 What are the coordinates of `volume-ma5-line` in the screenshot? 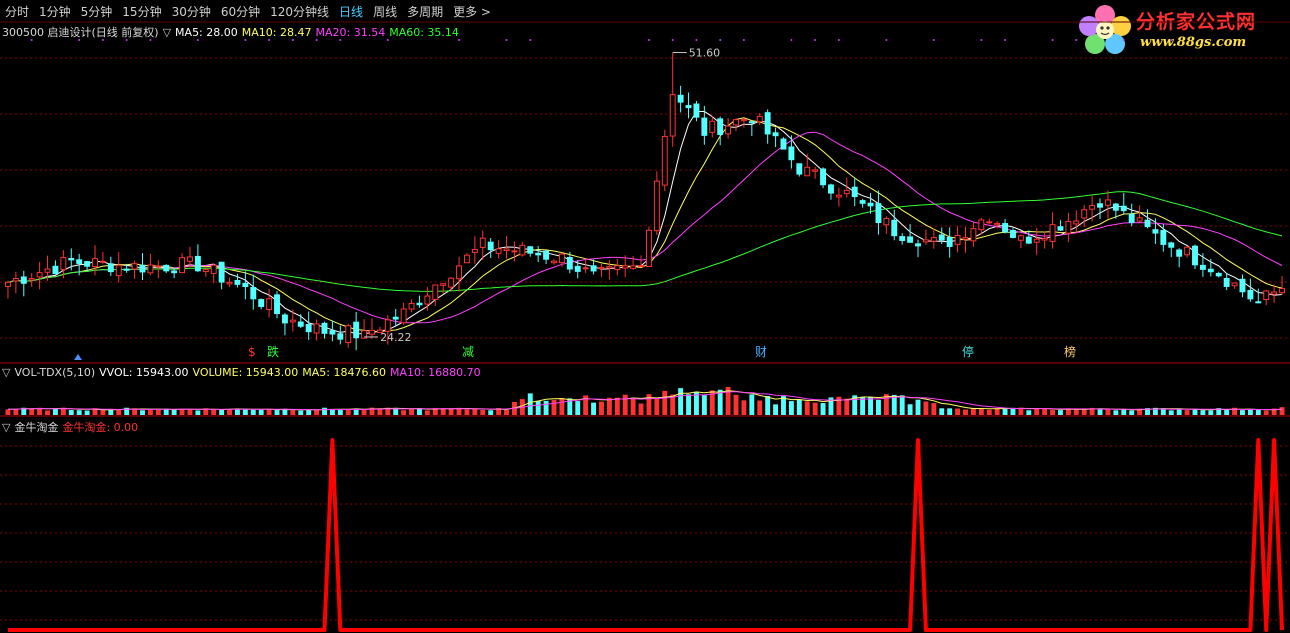 It's located at (645, 400).